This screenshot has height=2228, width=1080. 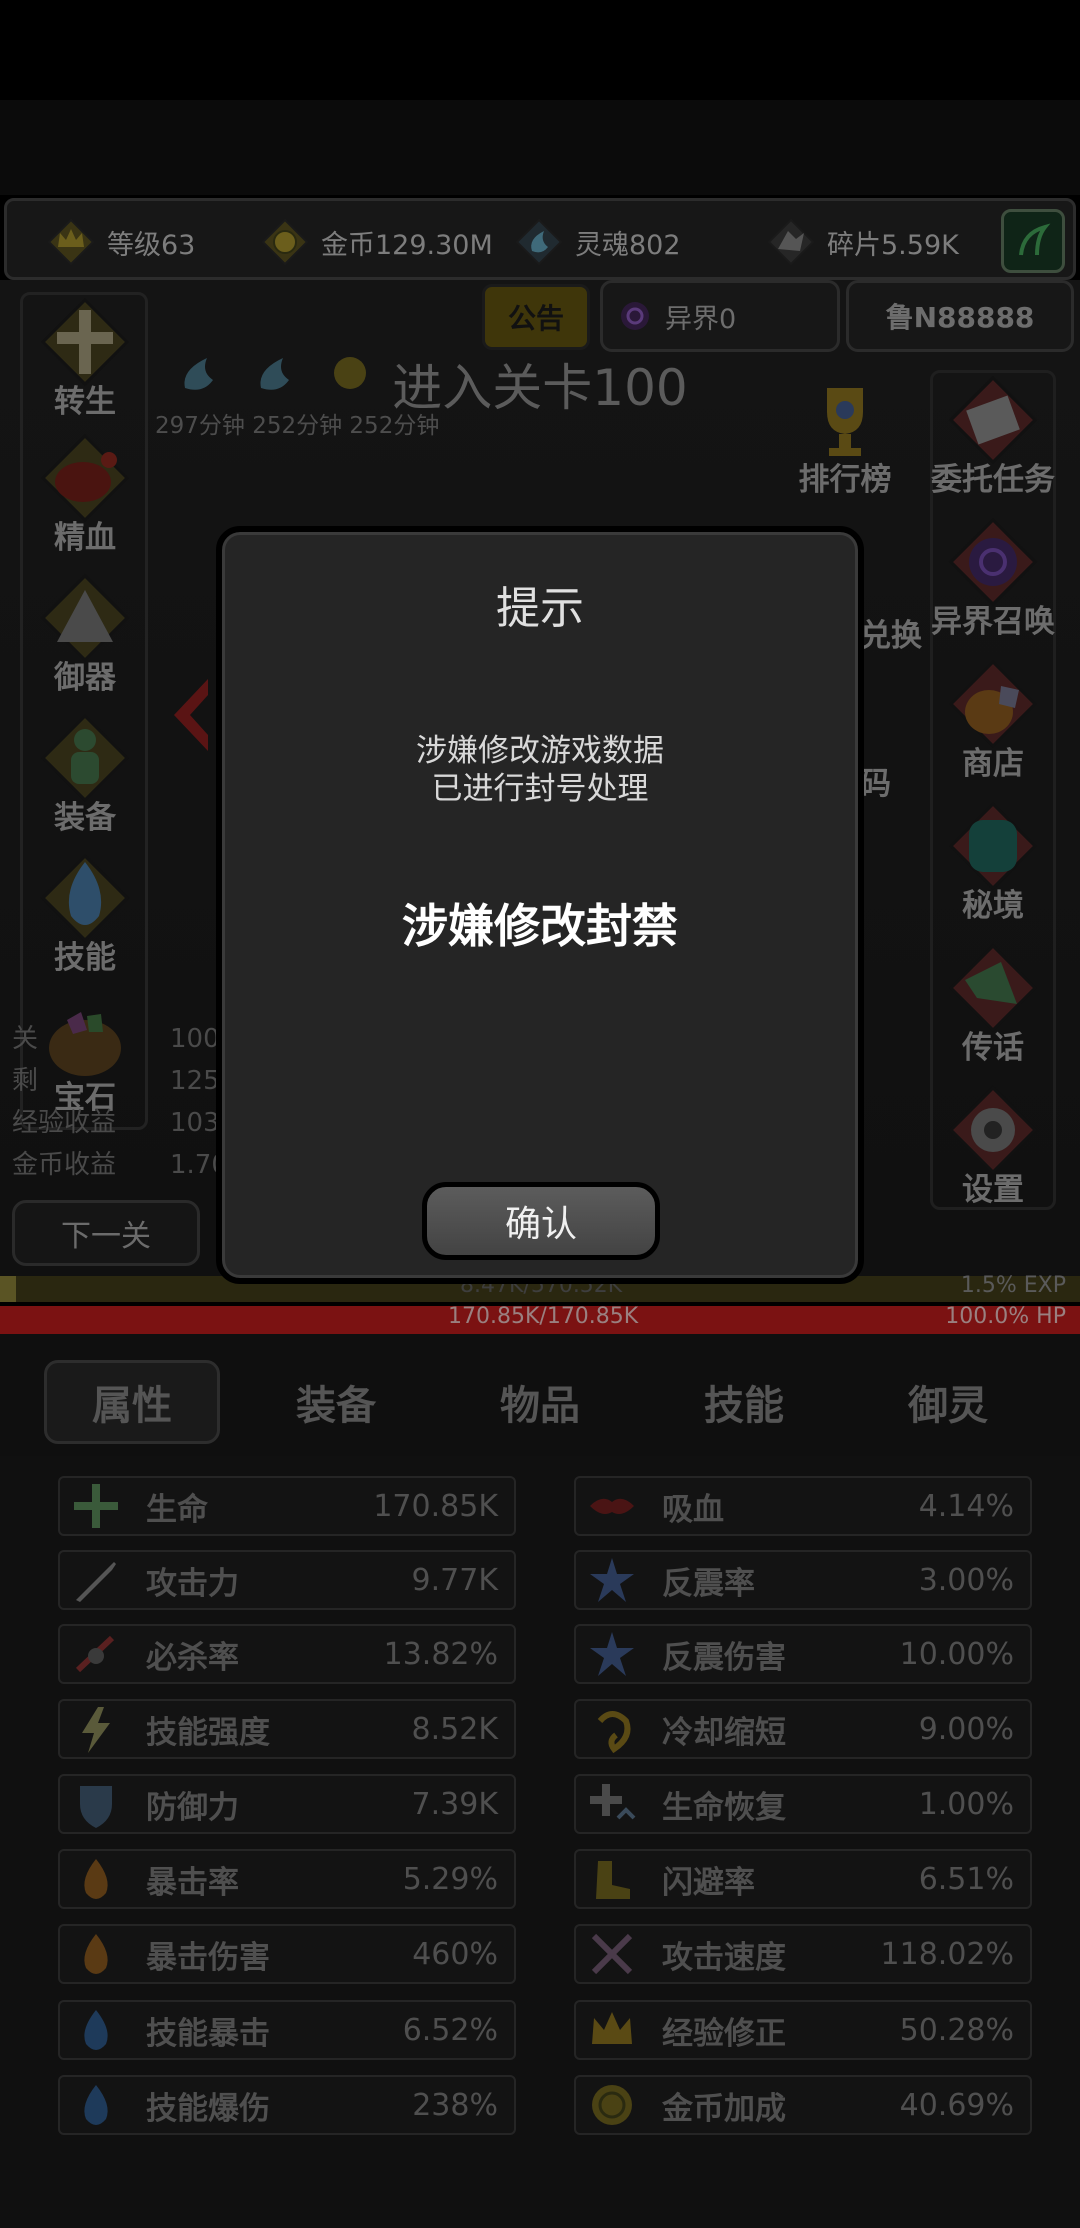 What do you see at coordinates (85, 913) in the screenshot?
I see `menu-skill: 技能` at bounding box center [85, 913].